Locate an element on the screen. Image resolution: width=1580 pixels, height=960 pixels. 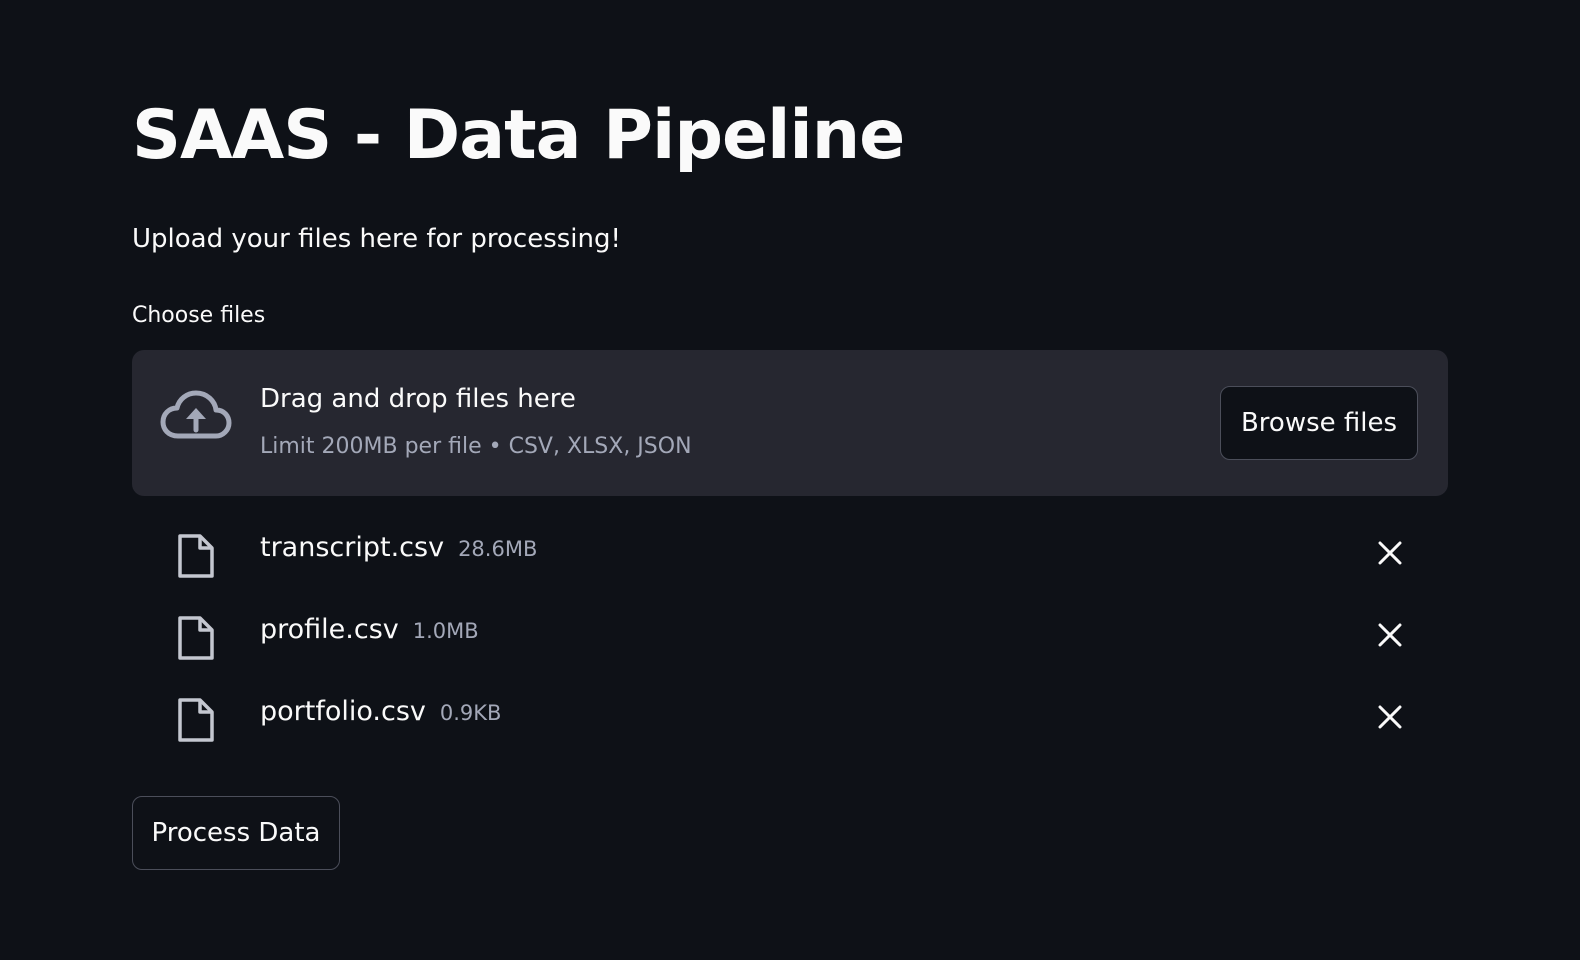
file-name: profile.csv is located at coordinates (329, 629).